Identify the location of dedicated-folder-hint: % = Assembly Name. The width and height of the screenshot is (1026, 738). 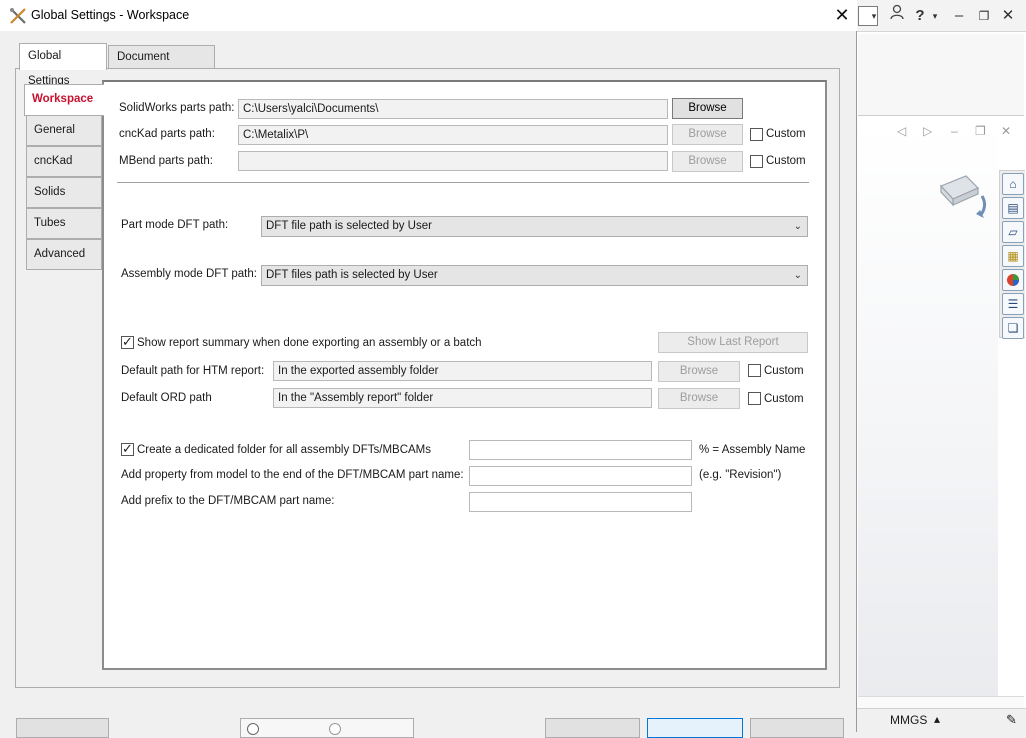
(752, 450).